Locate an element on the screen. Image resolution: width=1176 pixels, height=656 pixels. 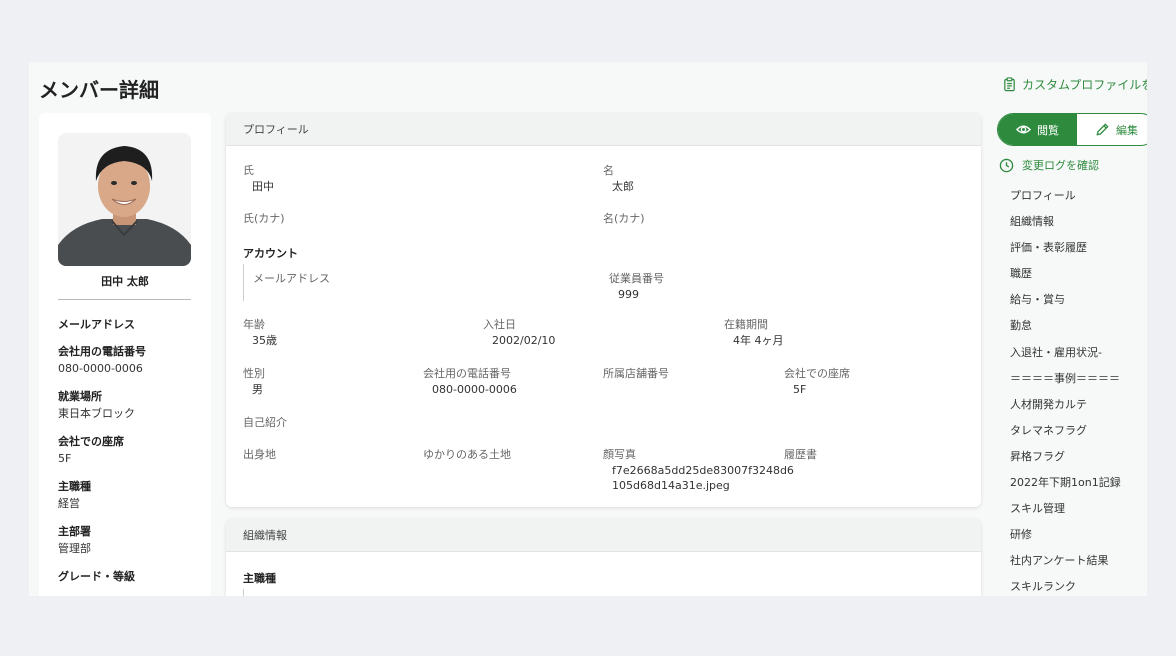
nav-item-organization: 組織情報 is located at coordinates (1065, 222).